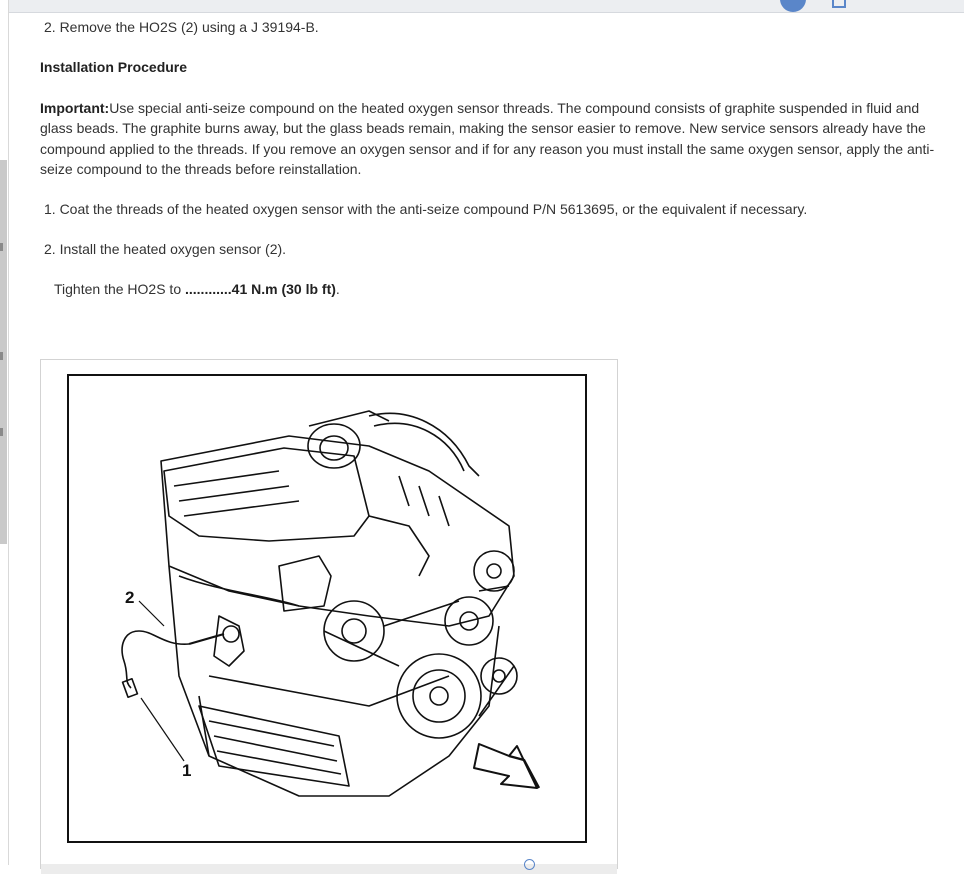 Image resolution: width=964 pixels, height=874 pixels. What do you see at coordinates (266, 494) in the screenshot?
I see `valve-cover` at bounding box center [266, 494].